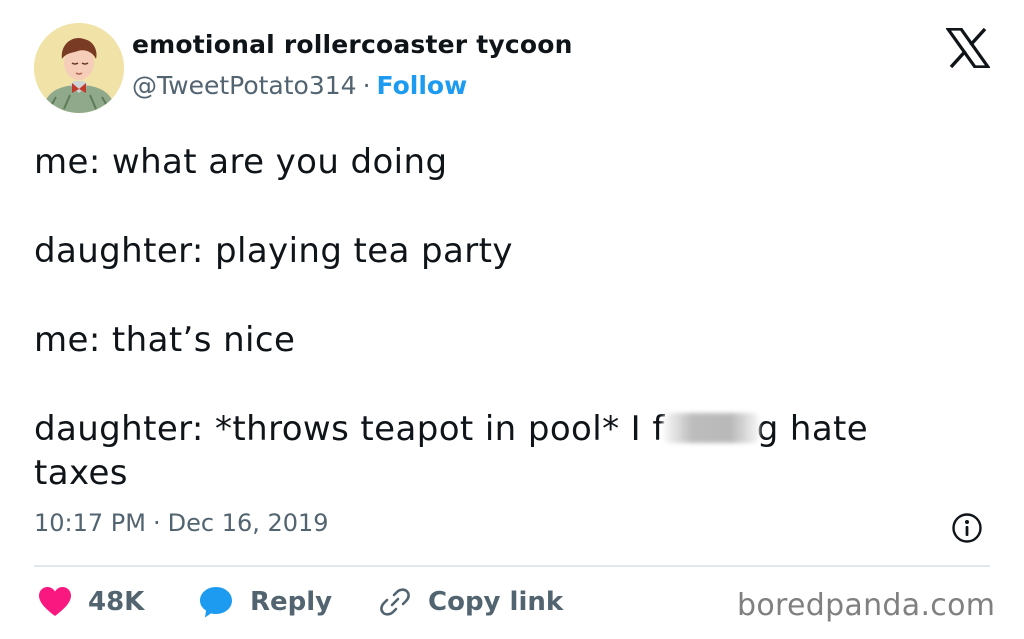  I want to click on link-icon, so click(395, 602).